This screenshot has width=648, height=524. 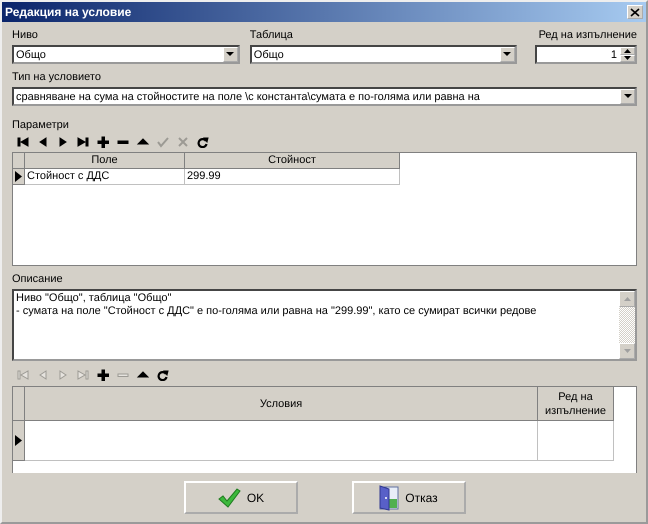 I want to click on door-icon, so click(x=389, y=497).